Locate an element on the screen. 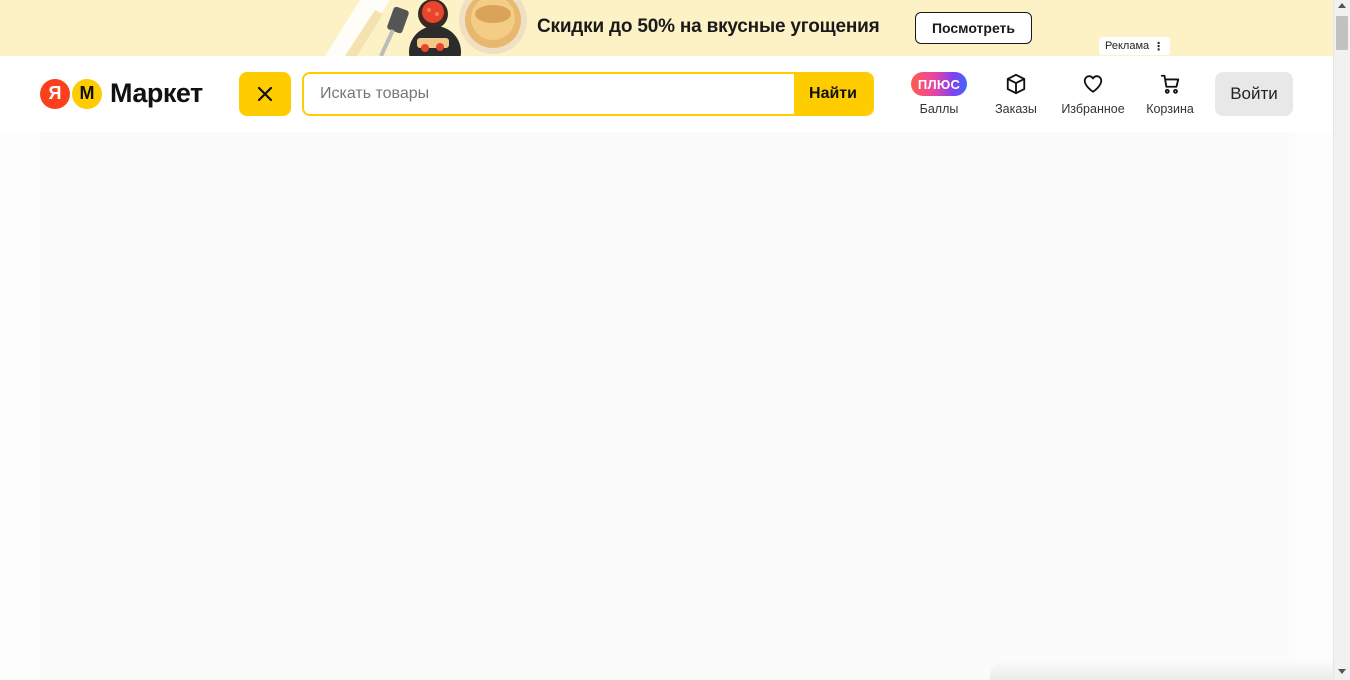  nav-cart-label: Корзина is located at coordinates (1170, 109).